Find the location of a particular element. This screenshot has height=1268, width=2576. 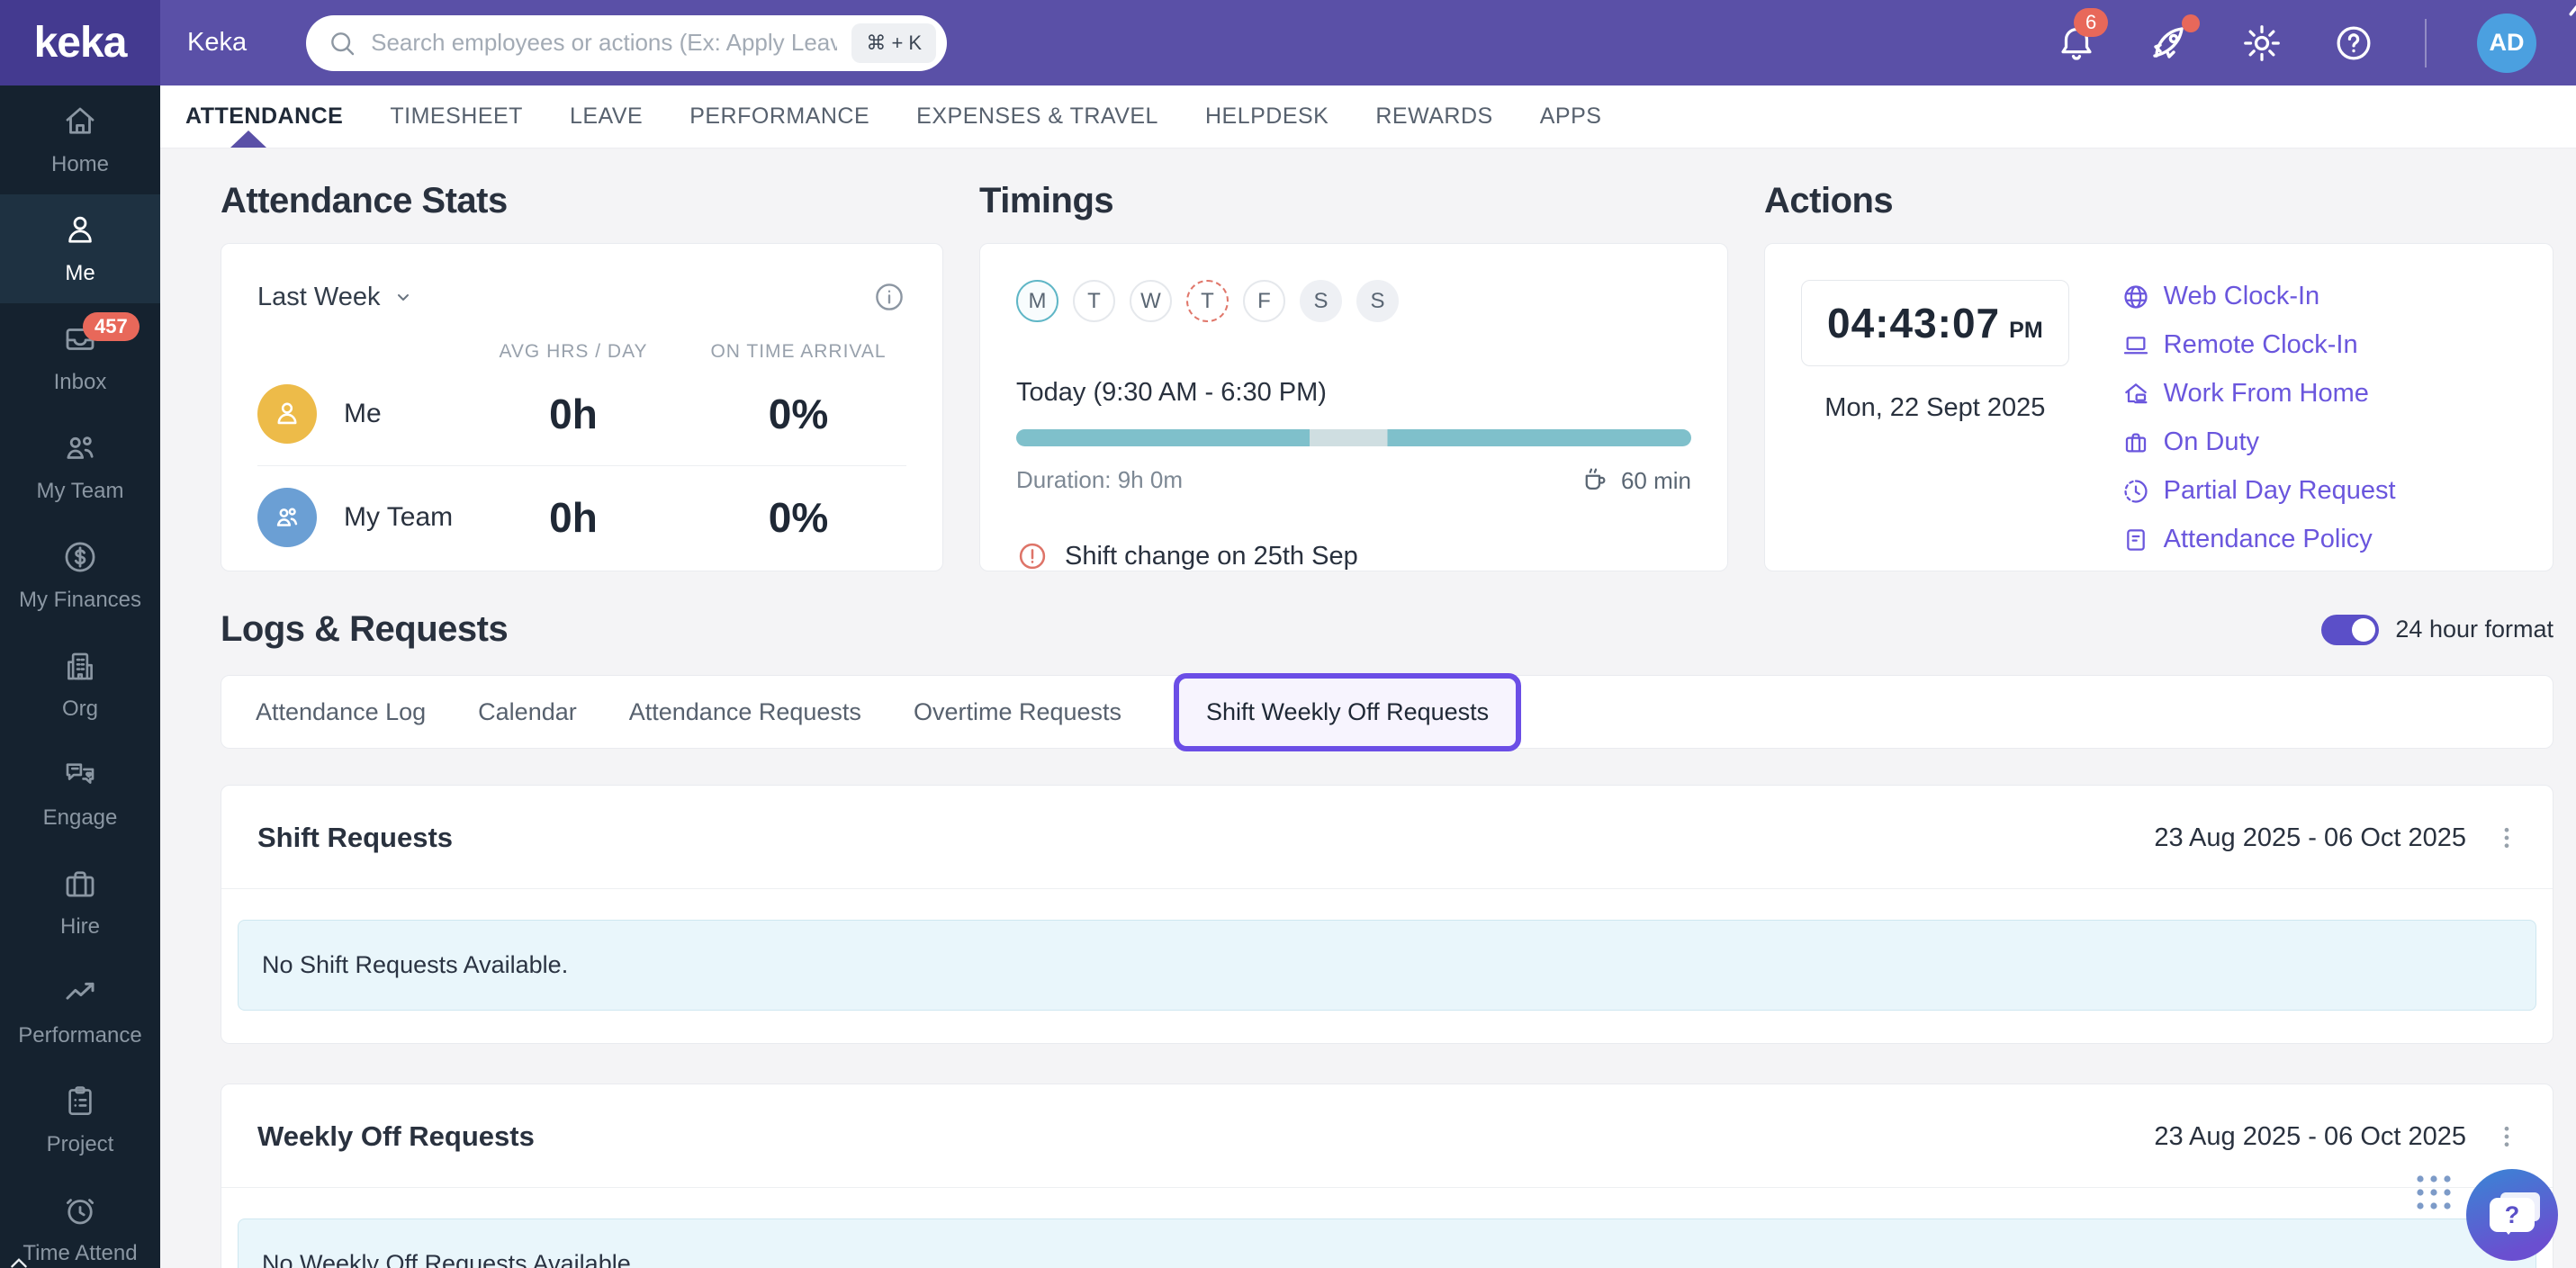

weekly-off-requests-date-range: 23 Aug 2025 - 06 Oct 2025 is located at coordinates (2310, 1137).